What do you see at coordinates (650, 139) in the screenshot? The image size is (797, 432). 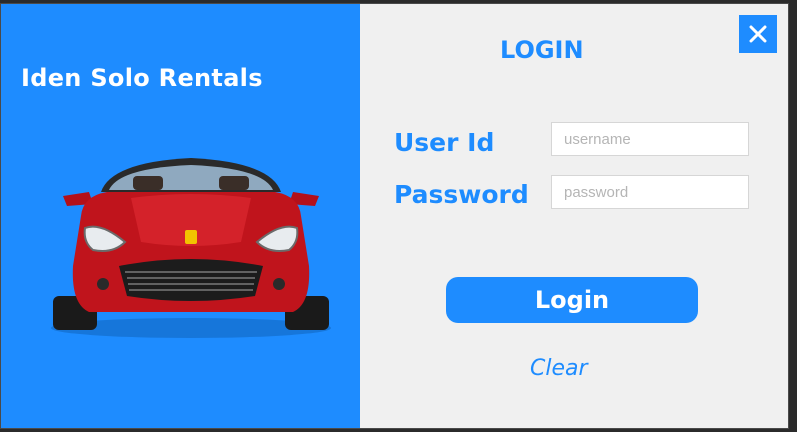 I see `username-input` at bounding box center [650, 139].